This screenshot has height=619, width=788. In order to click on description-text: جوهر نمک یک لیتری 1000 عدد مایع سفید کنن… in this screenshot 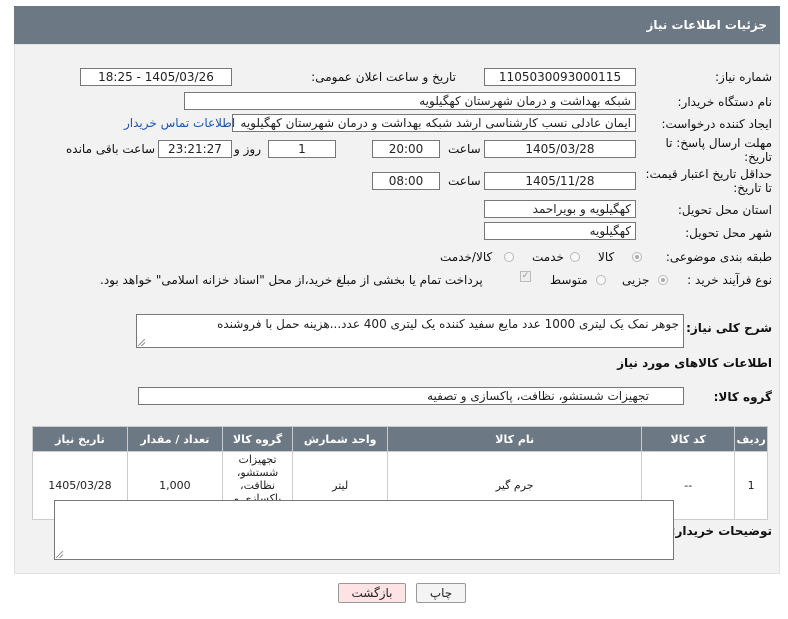, I will do `click(448, 324)`.